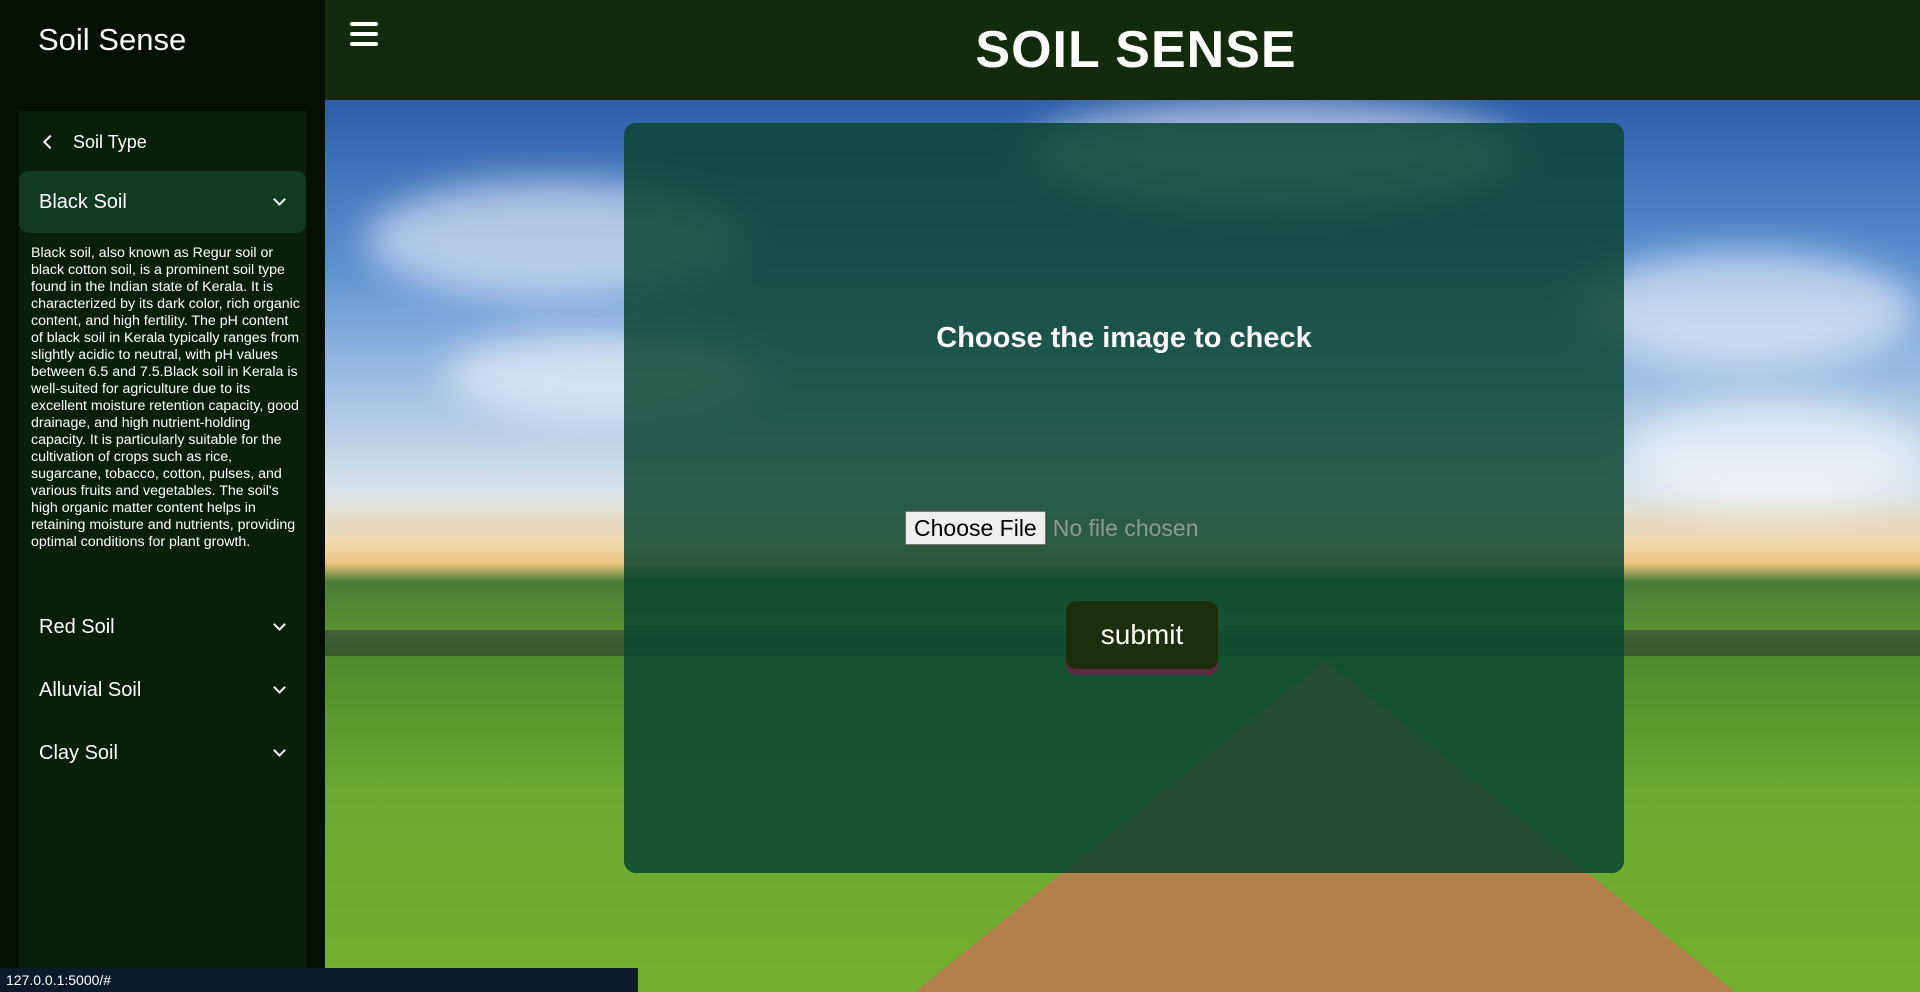 This screenshot has width=1920, height=992. I want to click on top-bar: SOIL SENSE, so click(1122, 50).